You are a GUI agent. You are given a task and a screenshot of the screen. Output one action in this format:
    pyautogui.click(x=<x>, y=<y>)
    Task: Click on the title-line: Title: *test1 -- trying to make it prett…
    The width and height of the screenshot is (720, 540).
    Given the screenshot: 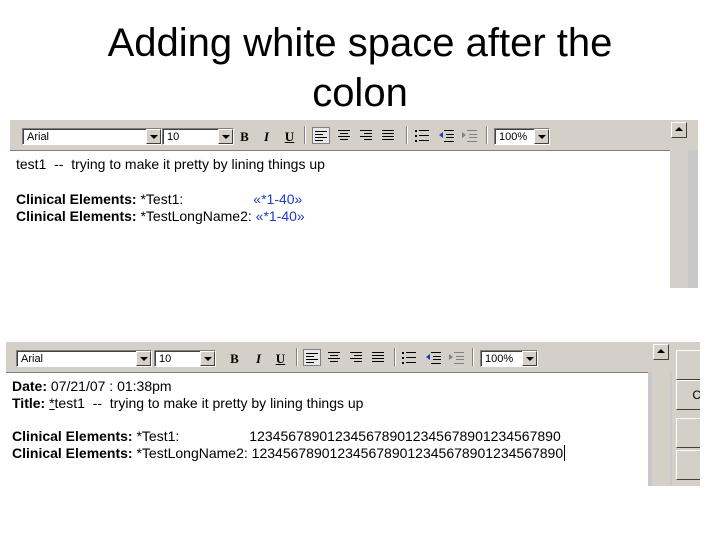 What is the action you would take?
    pyautogui.click(x=187, y=403)
    